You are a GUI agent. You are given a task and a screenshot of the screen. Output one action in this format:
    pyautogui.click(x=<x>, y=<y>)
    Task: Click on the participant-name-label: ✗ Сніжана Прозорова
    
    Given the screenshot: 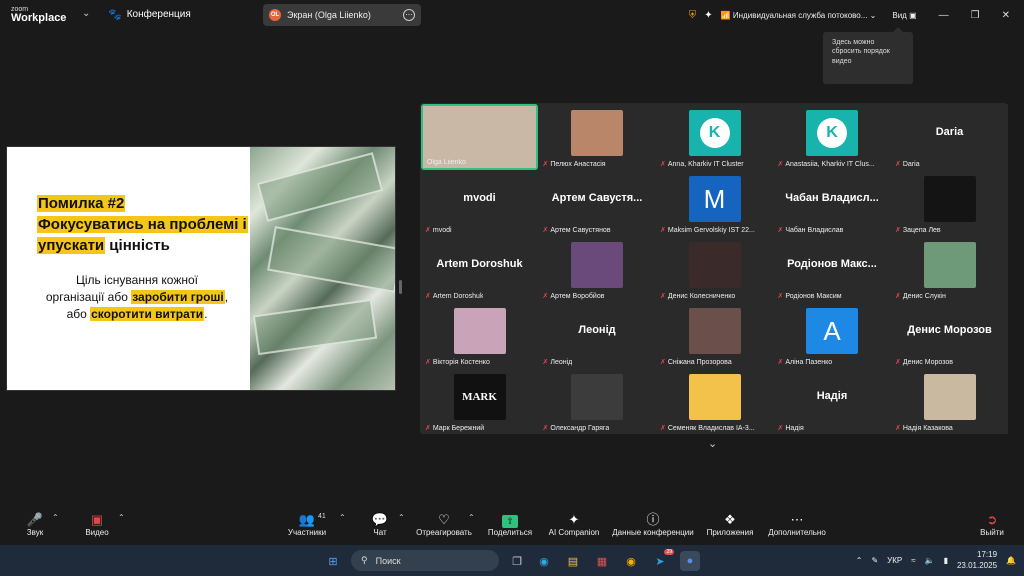 What is the action you would take?
    pyautogui.click(x=696, y=362)
    